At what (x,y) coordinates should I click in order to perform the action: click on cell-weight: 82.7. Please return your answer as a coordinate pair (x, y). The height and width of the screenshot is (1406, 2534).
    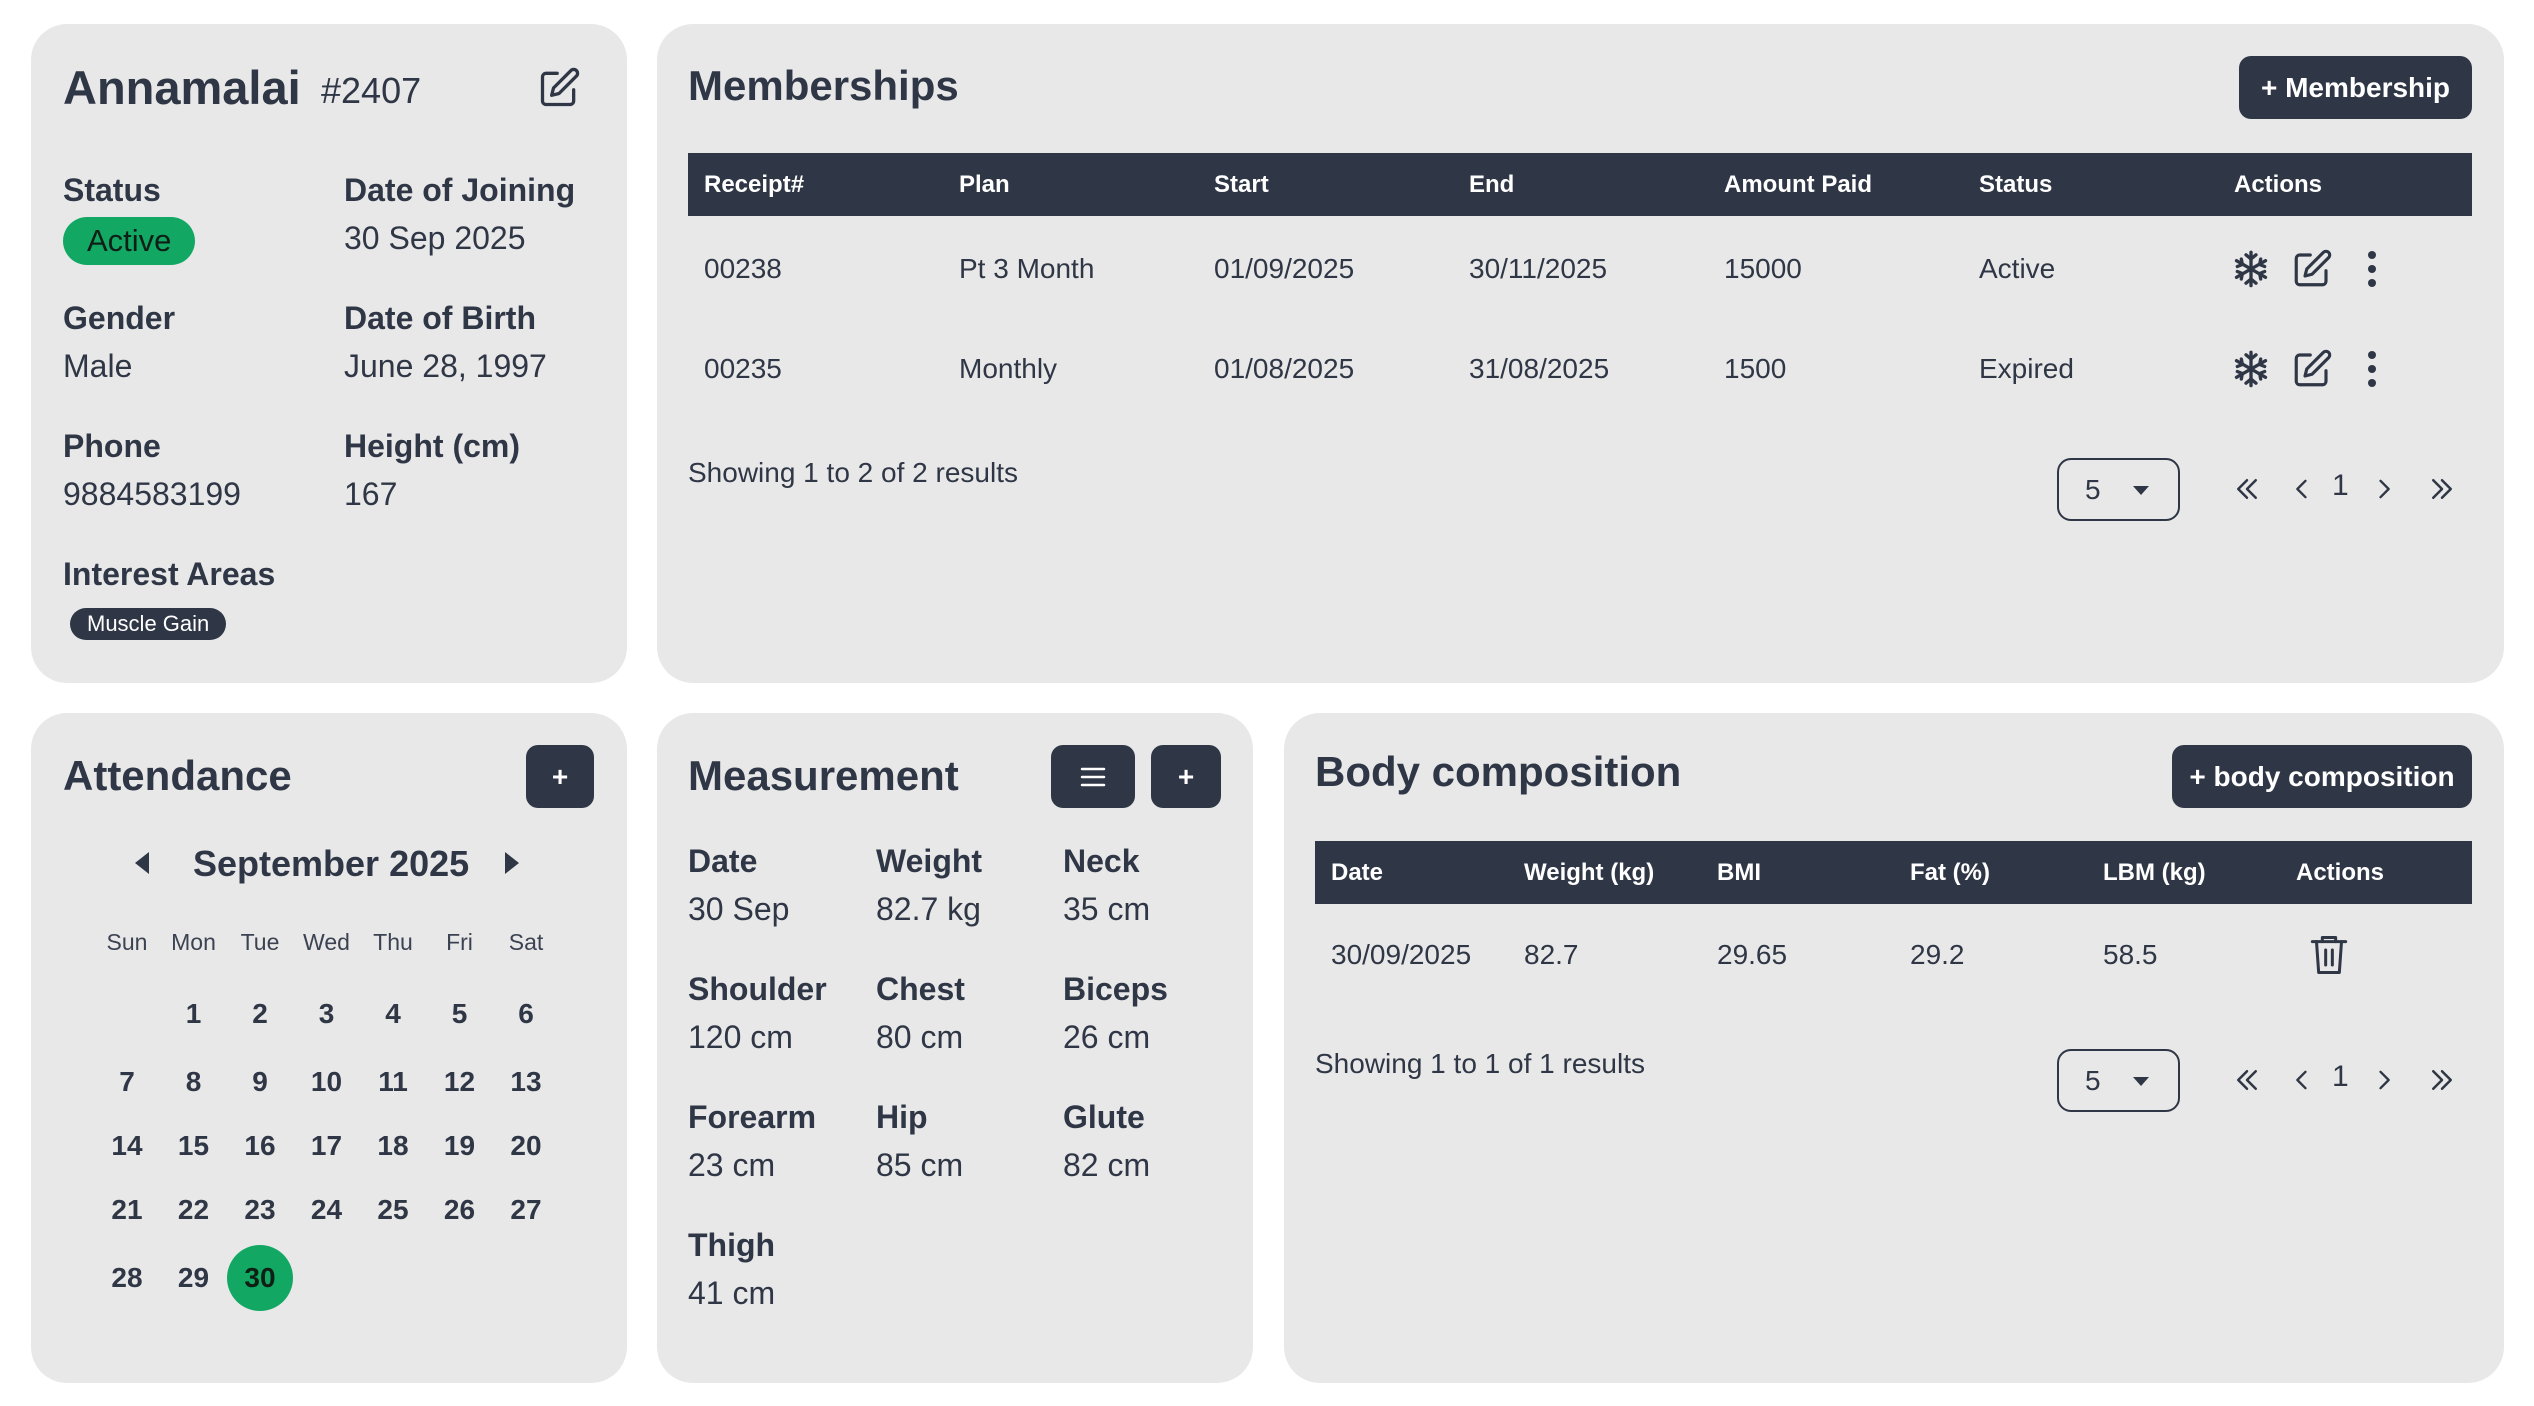
    Looking at the image, I should click on (1551, 954).